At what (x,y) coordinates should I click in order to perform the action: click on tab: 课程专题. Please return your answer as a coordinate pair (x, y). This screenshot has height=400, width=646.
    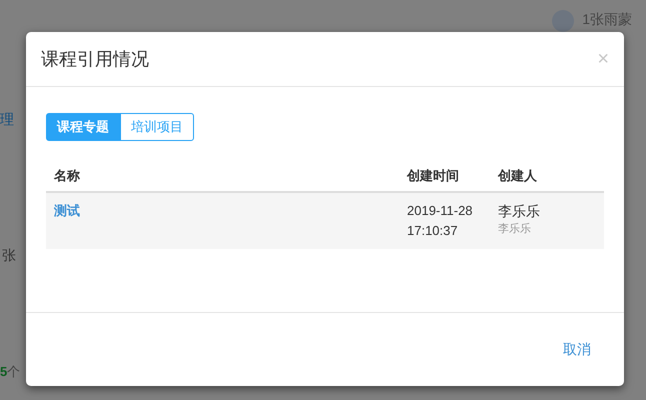
    Looking at the image, I should click on (83, 127).